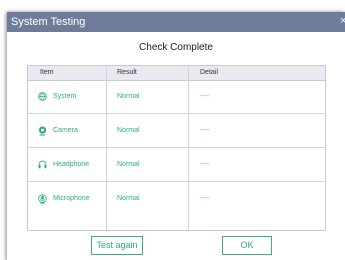 This screenshot has width=345, height=260. Describe the element at coordinates (47, 72) in the screenshot. I see `column-header-item: Item` at that location.